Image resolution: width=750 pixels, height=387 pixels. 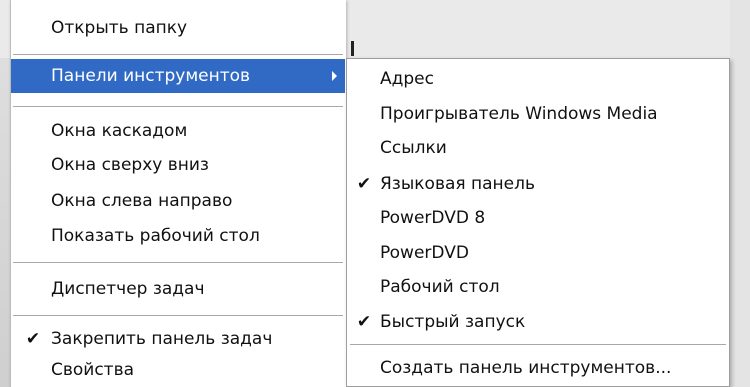 I want to click on submenu-item-language-bar: ✔ Языковая панель, so click(x=538, y=184).